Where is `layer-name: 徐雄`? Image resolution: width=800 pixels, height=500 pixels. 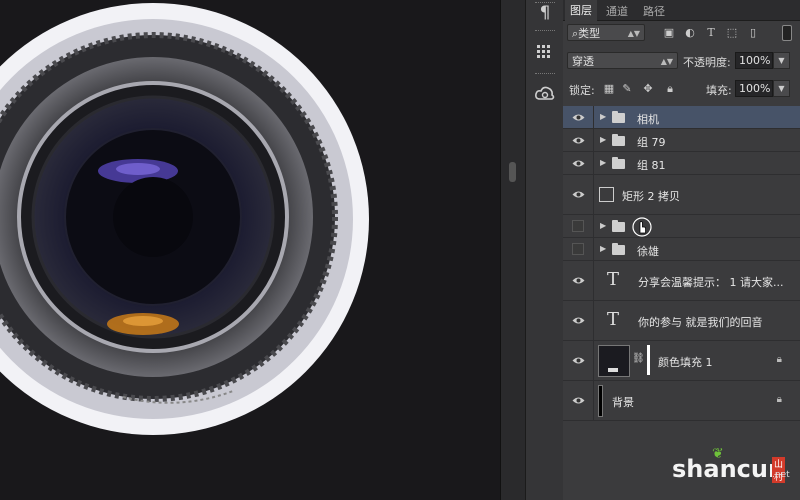
layer-name: 徐雄 is located at coordinates (648, 251).